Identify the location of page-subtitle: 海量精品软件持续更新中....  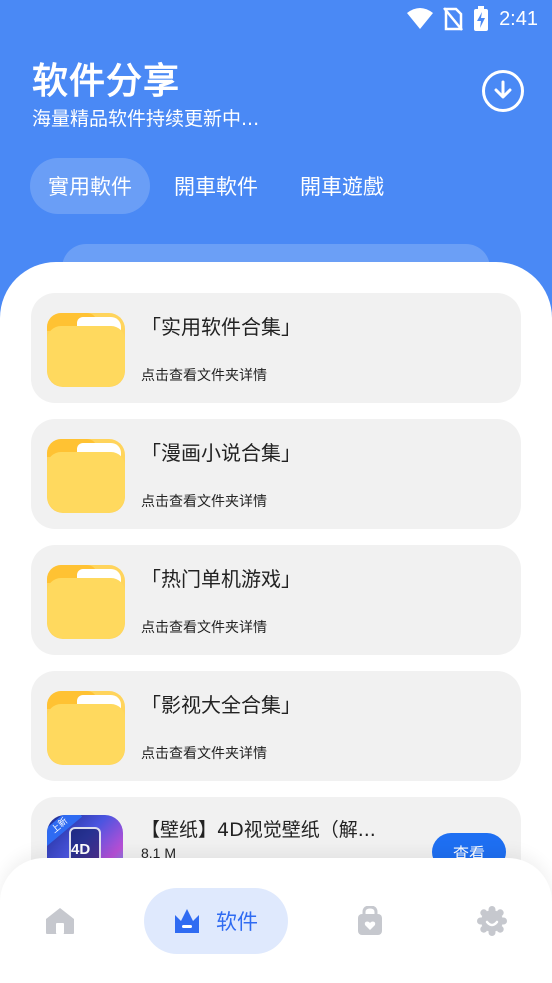
(146, 119).